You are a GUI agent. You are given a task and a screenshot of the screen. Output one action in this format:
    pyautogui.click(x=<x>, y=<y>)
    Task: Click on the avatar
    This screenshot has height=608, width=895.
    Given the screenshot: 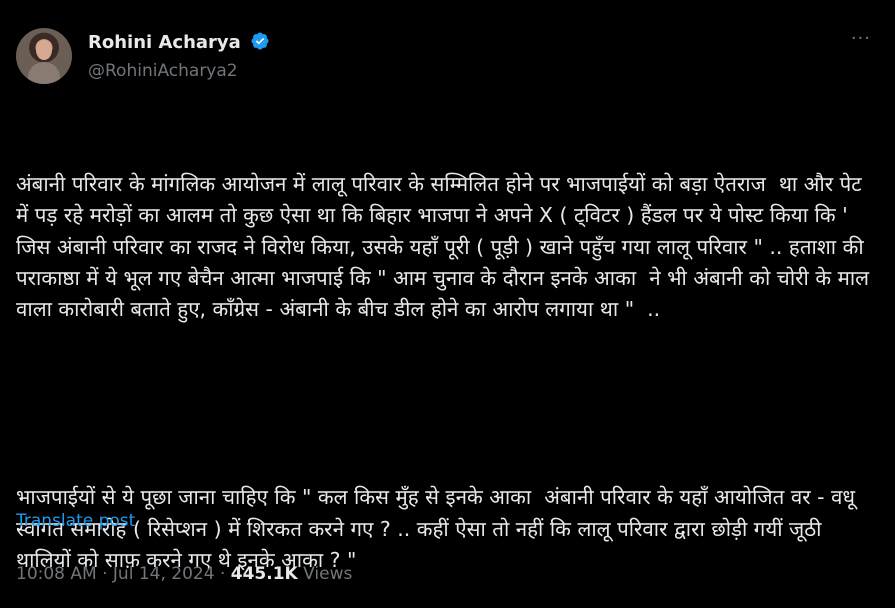 What is the action you would take?
    pyautogui.click(x=44, y=56)
    